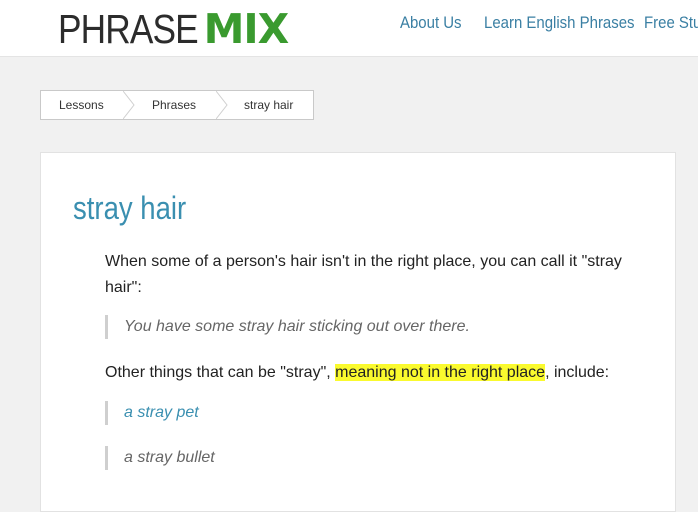 The height and width of the screenshot is (512, 698). Describe the element at coordinates (220, 372) in the screenshot. I see `other-text-before: Other things that can be "stray",` at that location.